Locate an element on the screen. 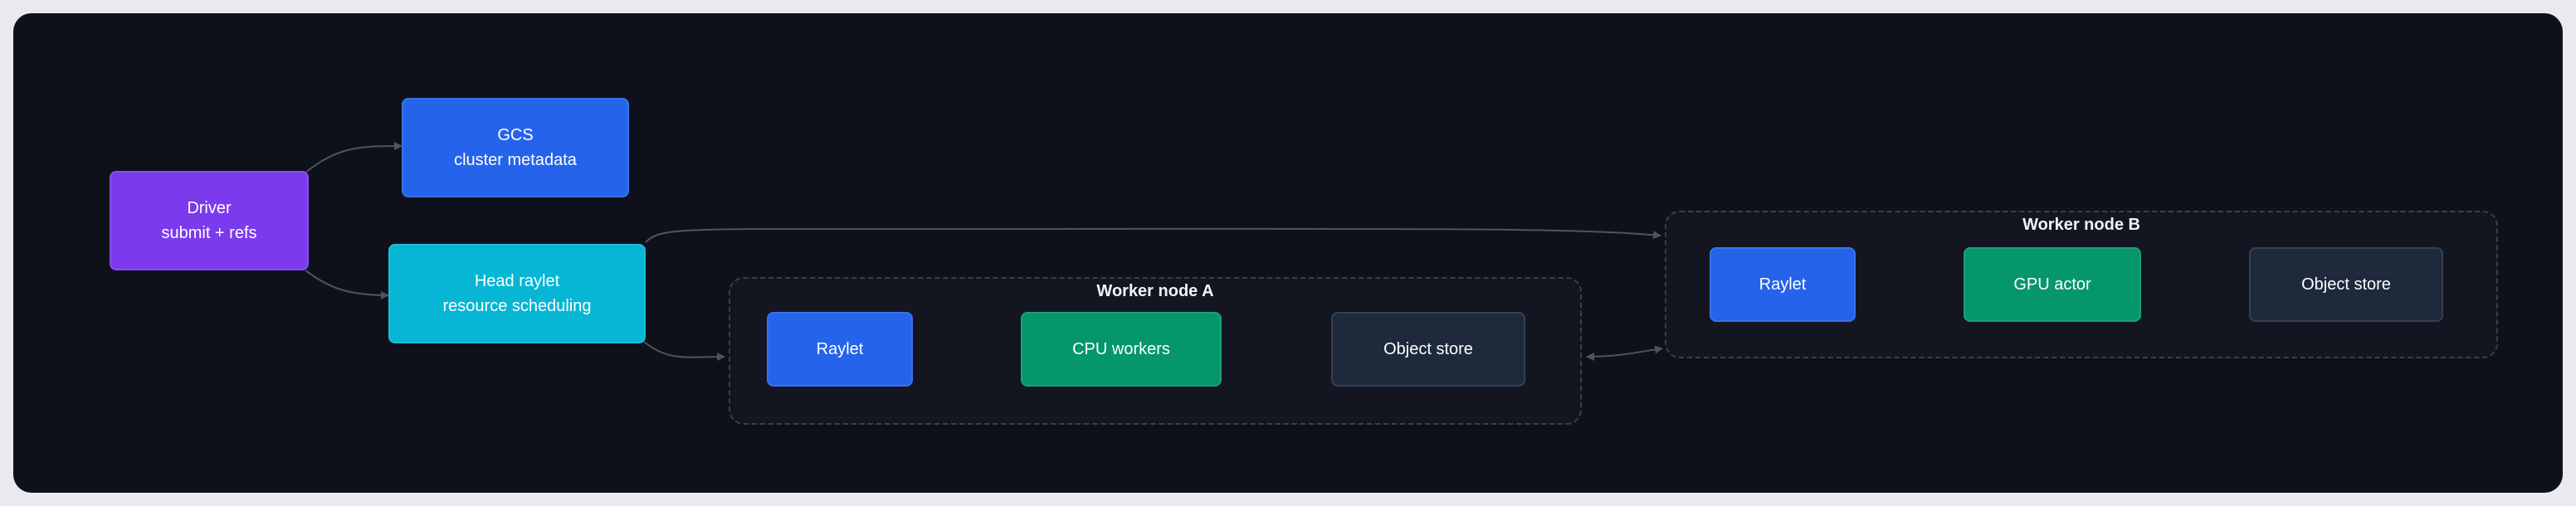  worker-node-b-title: Worker node B is located at coordinates (2081, 225).